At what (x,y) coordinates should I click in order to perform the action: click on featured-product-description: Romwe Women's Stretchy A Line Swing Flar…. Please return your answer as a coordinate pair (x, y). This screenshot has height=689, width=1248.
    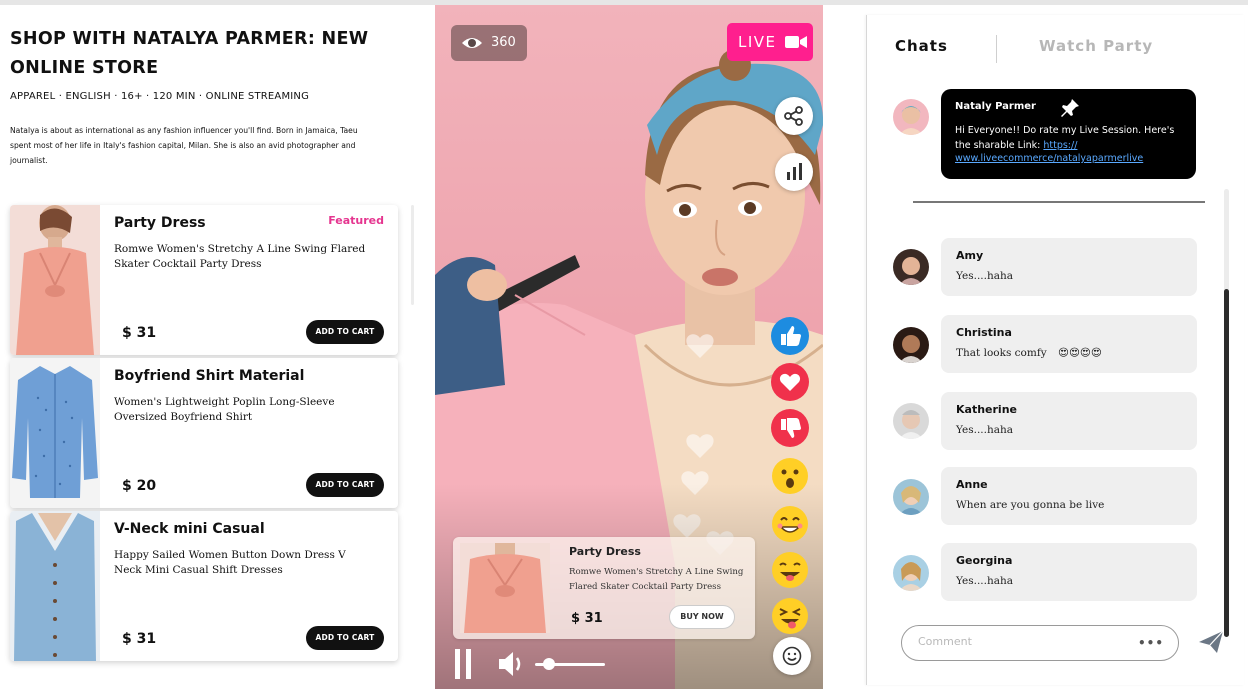
    Looking at the image, I should click on (656, 579).